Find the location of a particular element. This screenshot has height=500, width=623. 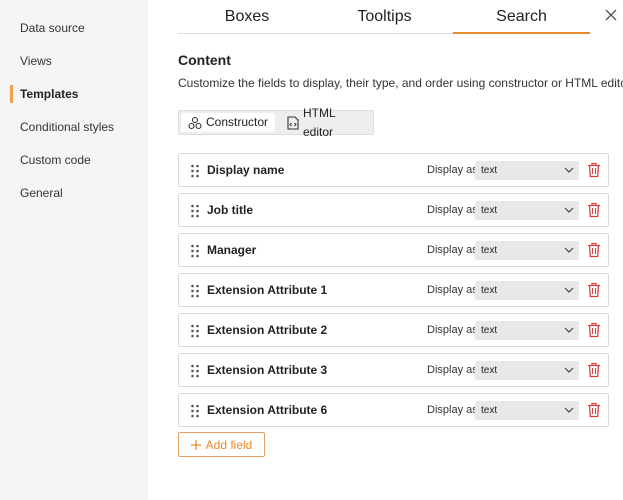

field-row: Job title Display as text is located at coordinates (393, 210).